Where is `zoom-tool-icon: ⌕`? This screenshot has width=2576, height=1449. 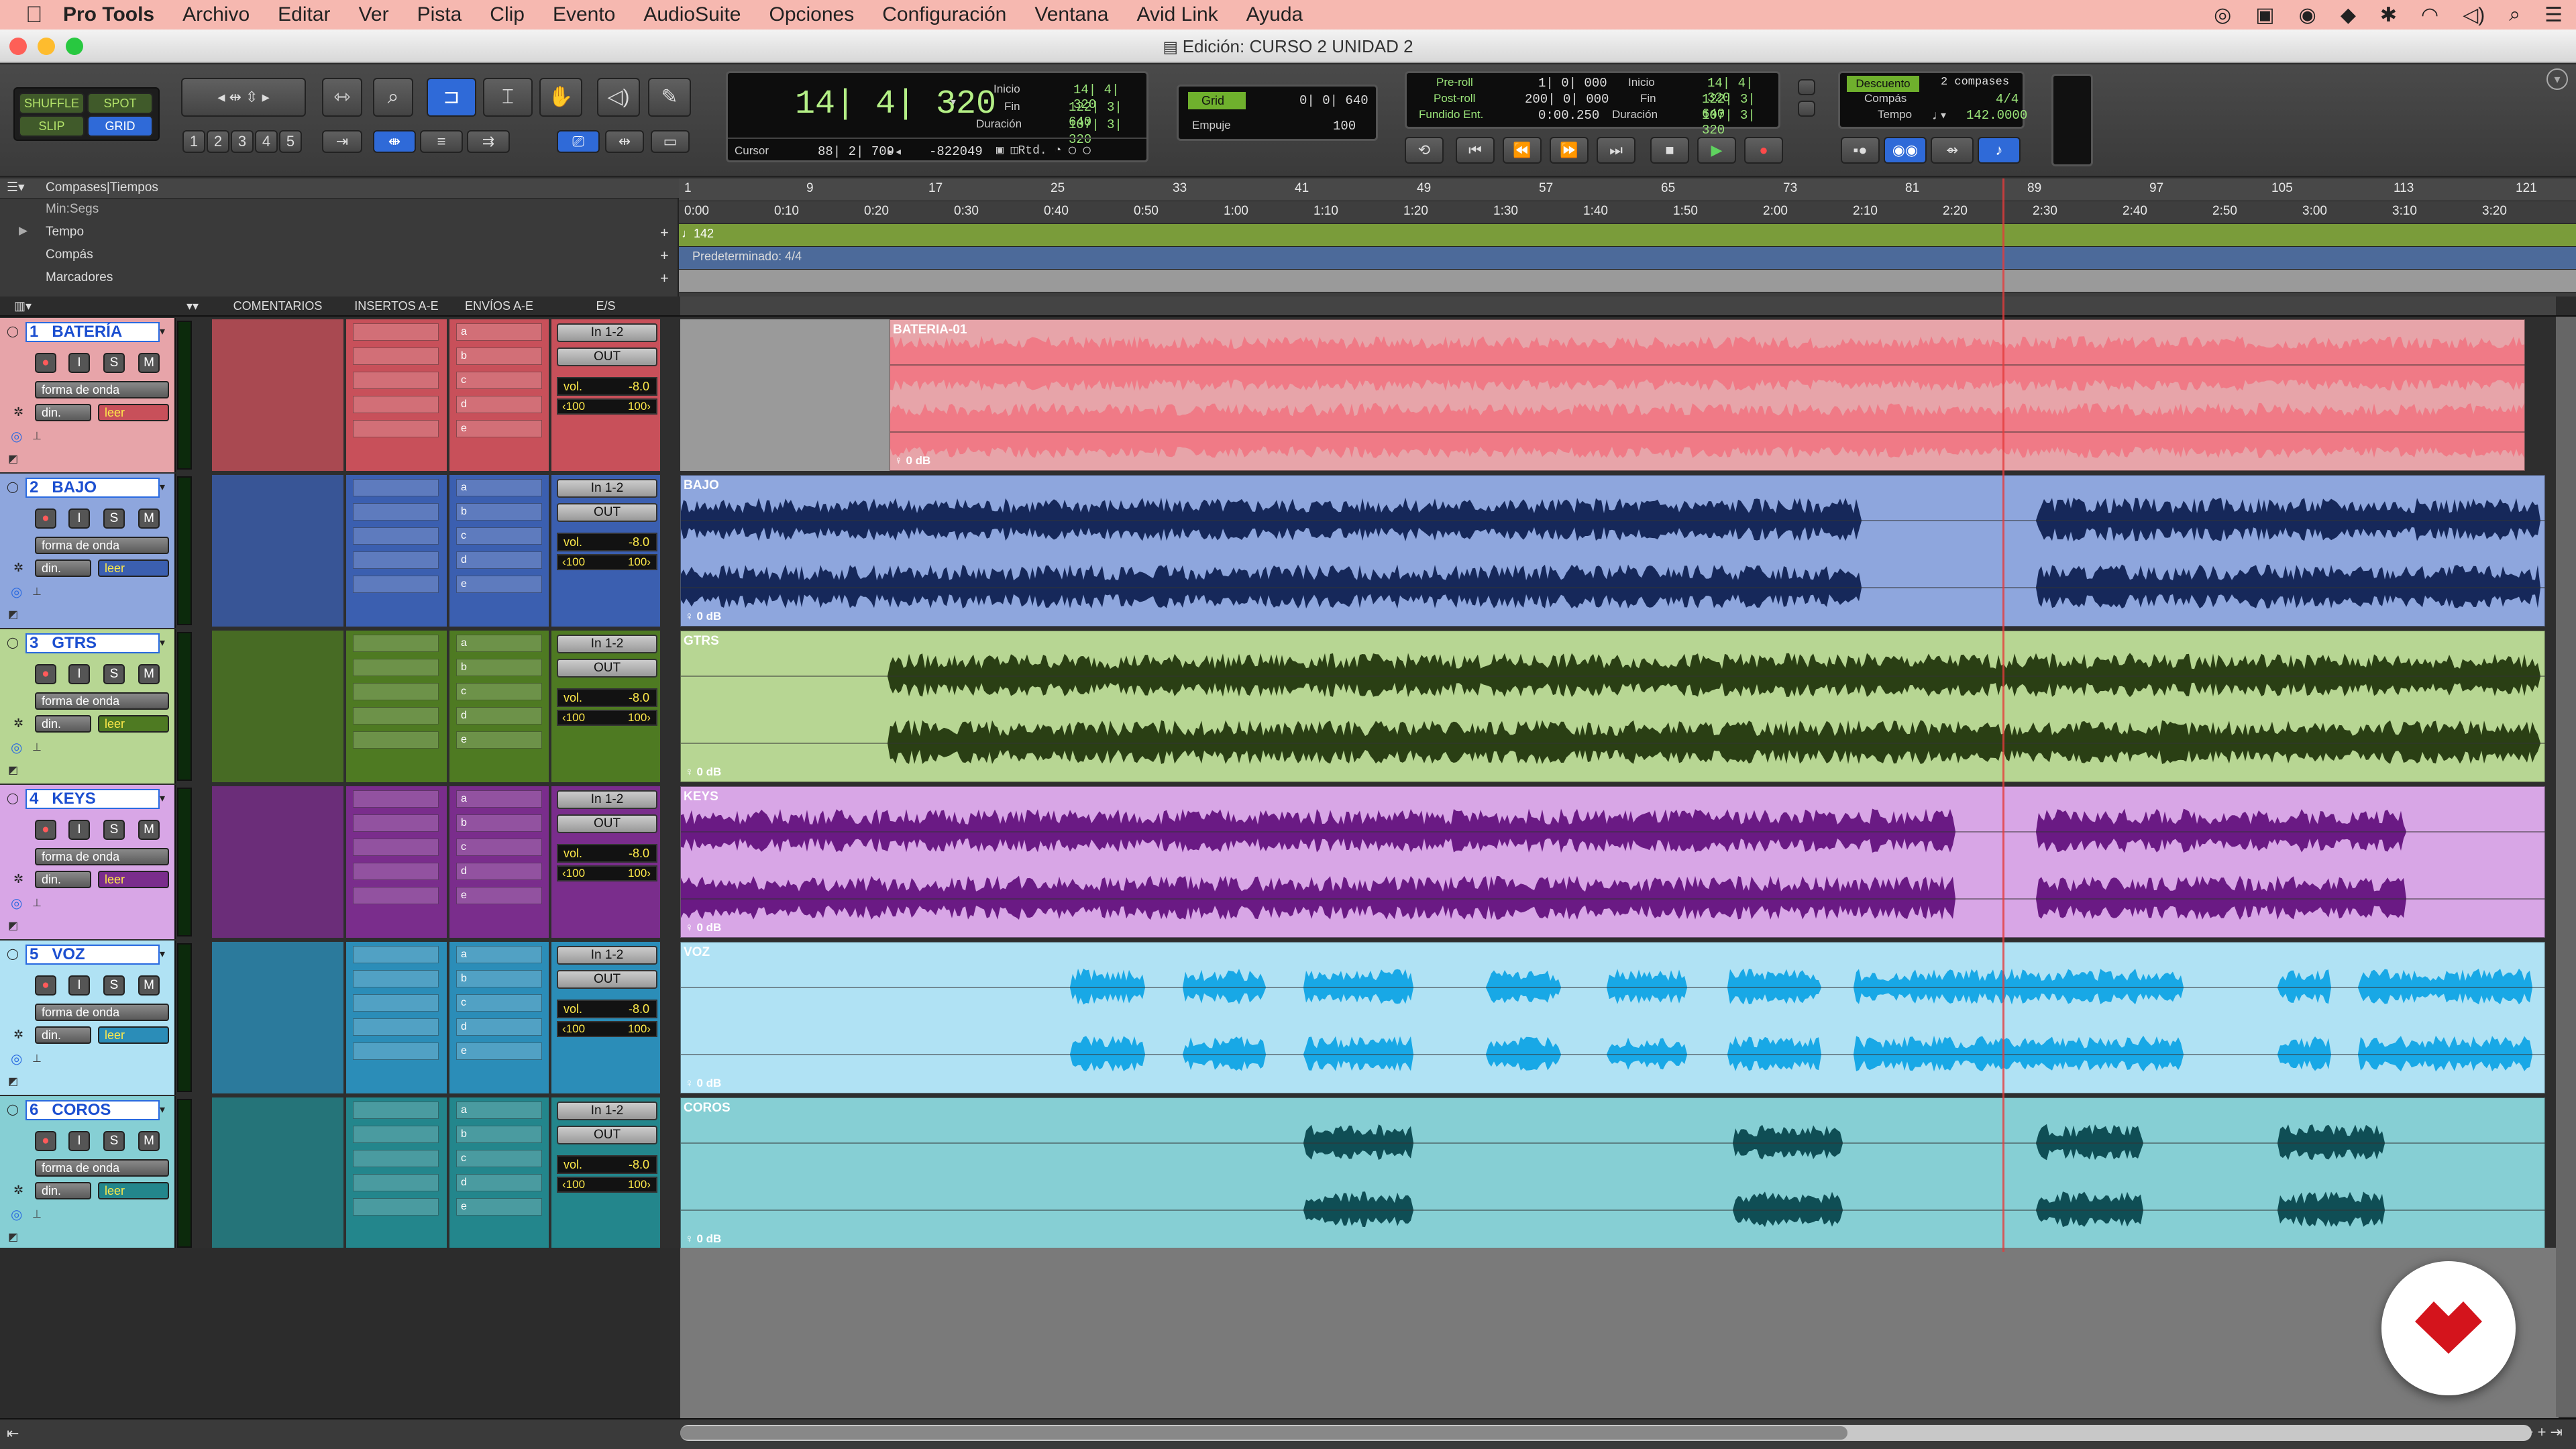 zoom-tool-icon: ⌕ is located at coordinates (393, 97).